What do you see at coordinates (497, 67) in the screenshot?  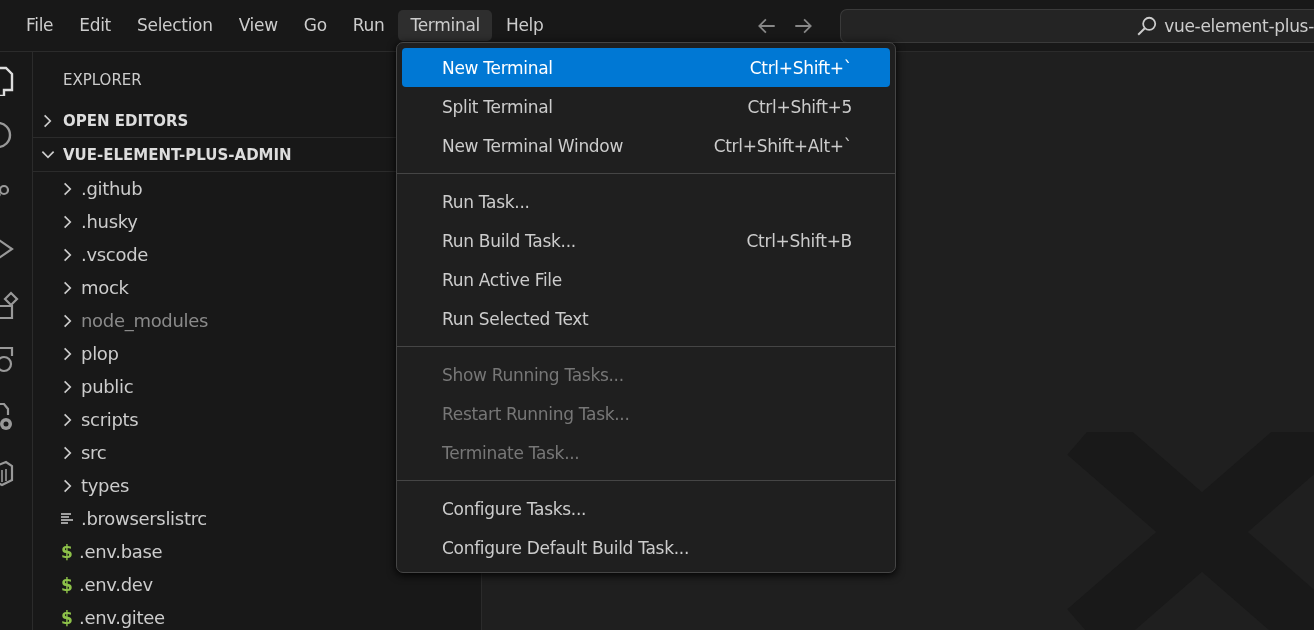 I see `menu-label: New Terminal` at bounding box center [497, 67].